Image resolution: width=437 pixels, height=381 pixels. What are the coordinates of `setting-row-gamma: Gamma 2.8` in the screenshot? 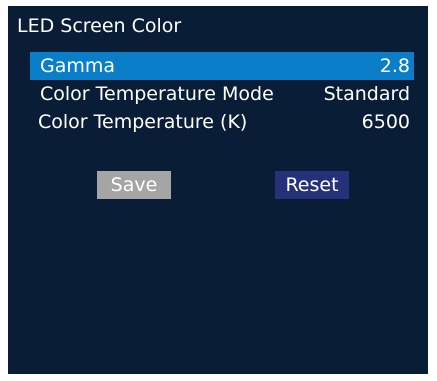 It's located at (222, 66).